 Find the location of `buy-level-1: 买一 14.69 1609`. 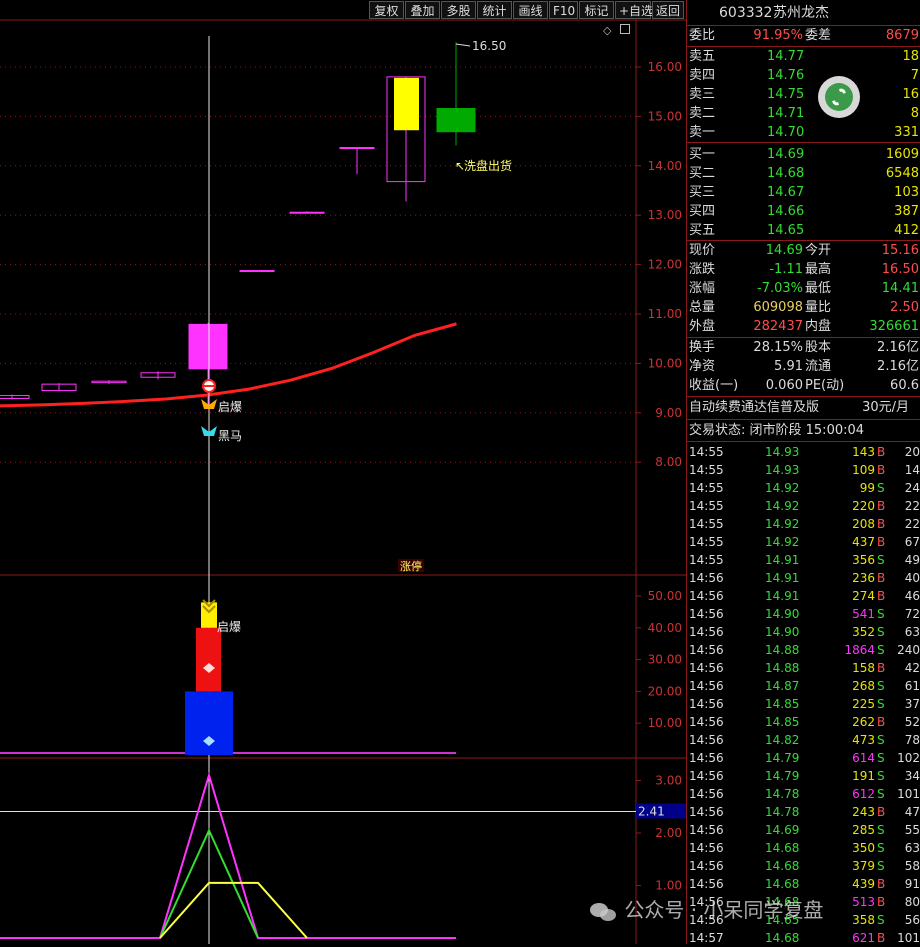

buy-level-1: 买一 14.69 1609 is located at coordinates (804, 154).